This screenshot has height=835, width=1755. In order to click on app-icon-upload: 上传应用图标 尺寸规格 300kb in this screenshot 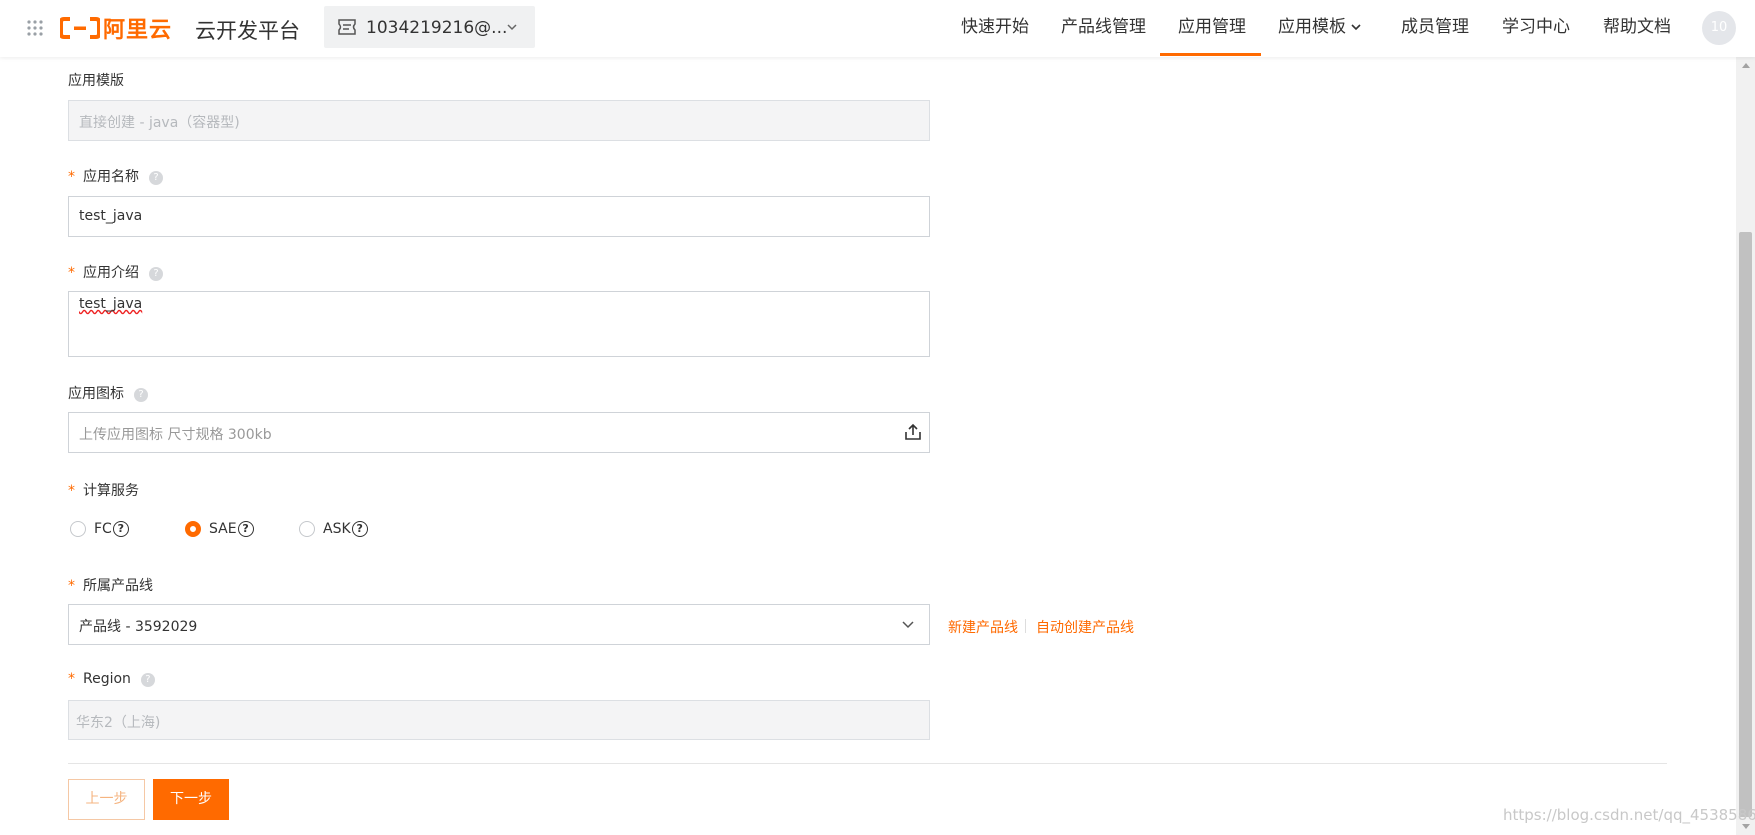, I will do `click(499, 432)`.